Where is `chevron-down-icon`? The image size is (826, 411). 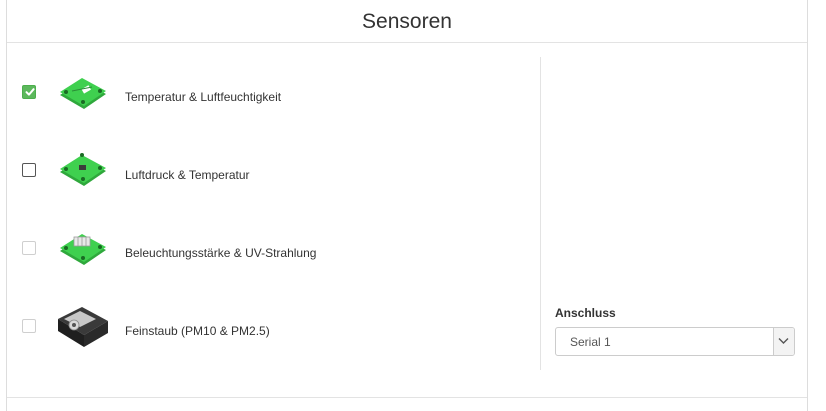 chevron-down-icon is located at coordinates (783, 341).